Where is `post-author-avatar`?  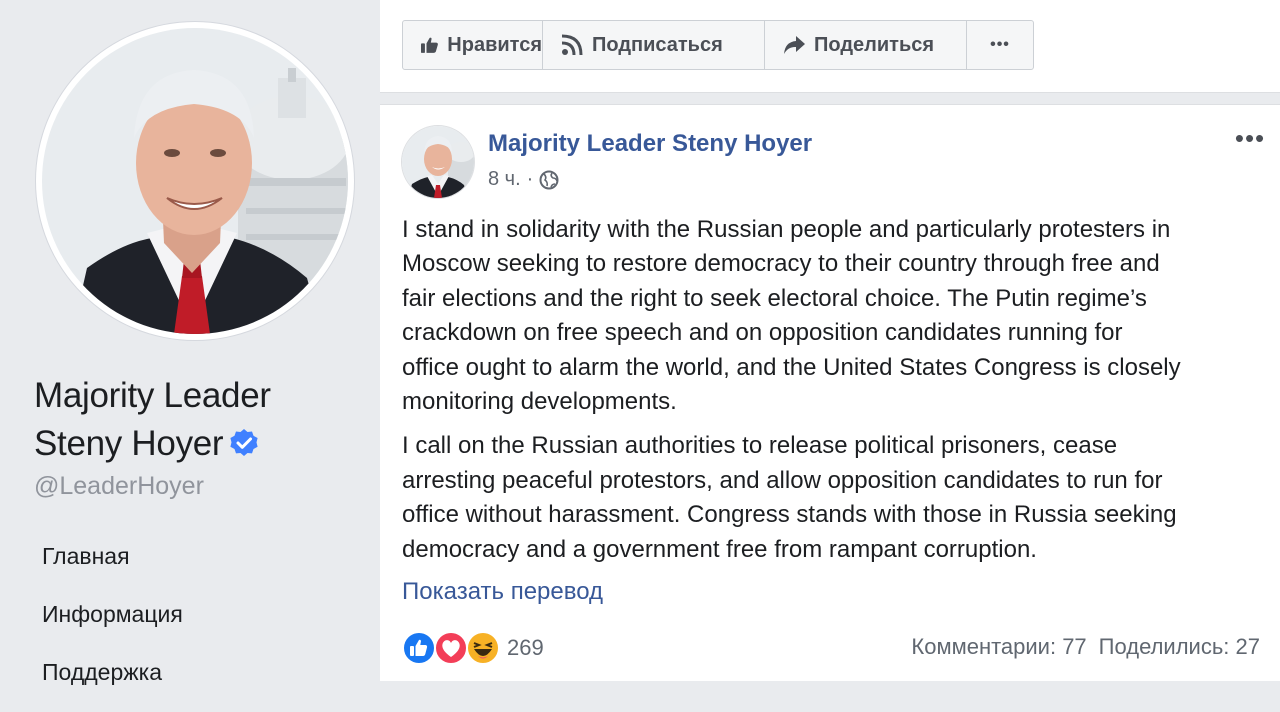
post-author-avatar is located at coordinates (438, 162).